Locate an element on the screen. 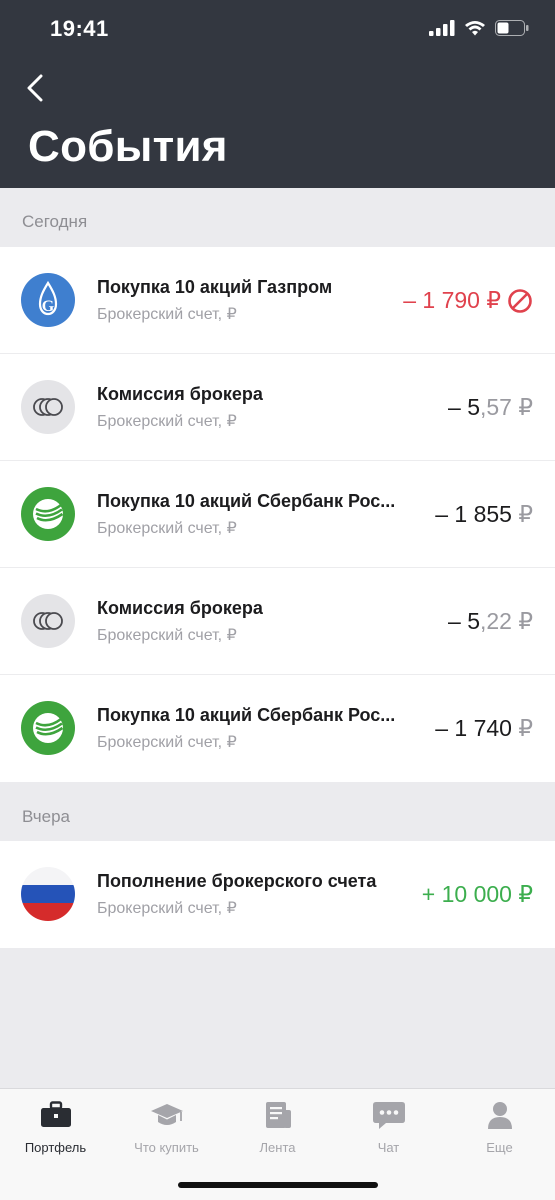 The width and height of the screenshot is (555, 1200). event-amount: – 1 790 ₽ is located at coordinates (468, 300).